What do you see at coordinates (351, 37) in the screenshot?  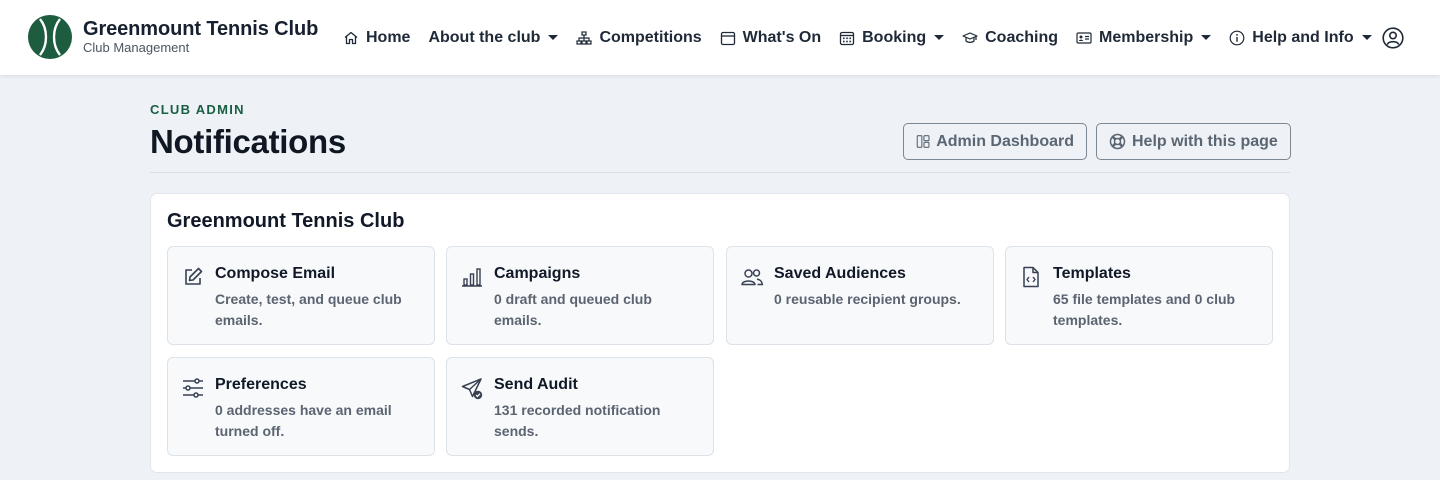 I see `home-icon` at bounding box center [351, 37].